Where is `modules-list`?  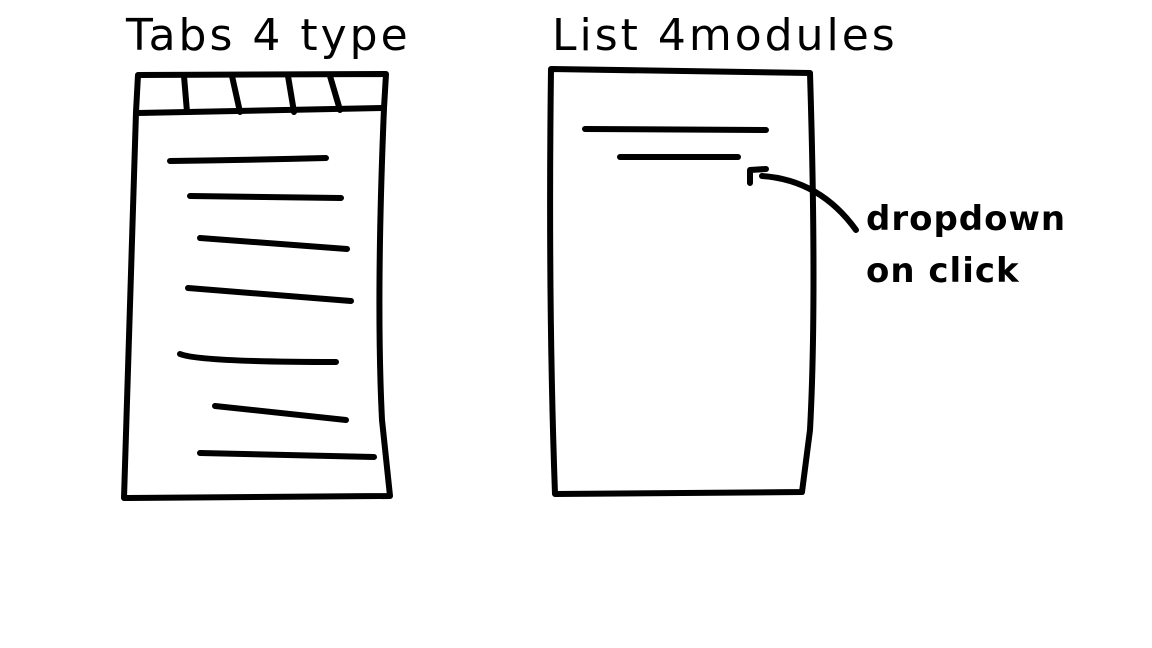
modules-list is located at coordinates (675, 156).